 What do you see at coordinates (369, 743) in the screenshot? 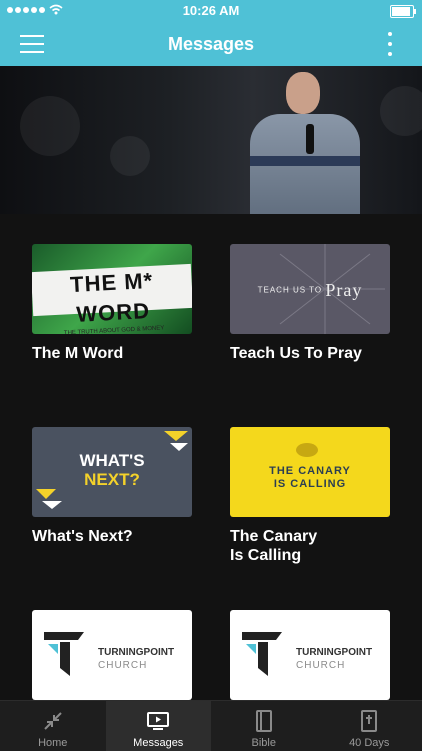
I see `tab-label: 40 Days` at bounding box center [369, 743].